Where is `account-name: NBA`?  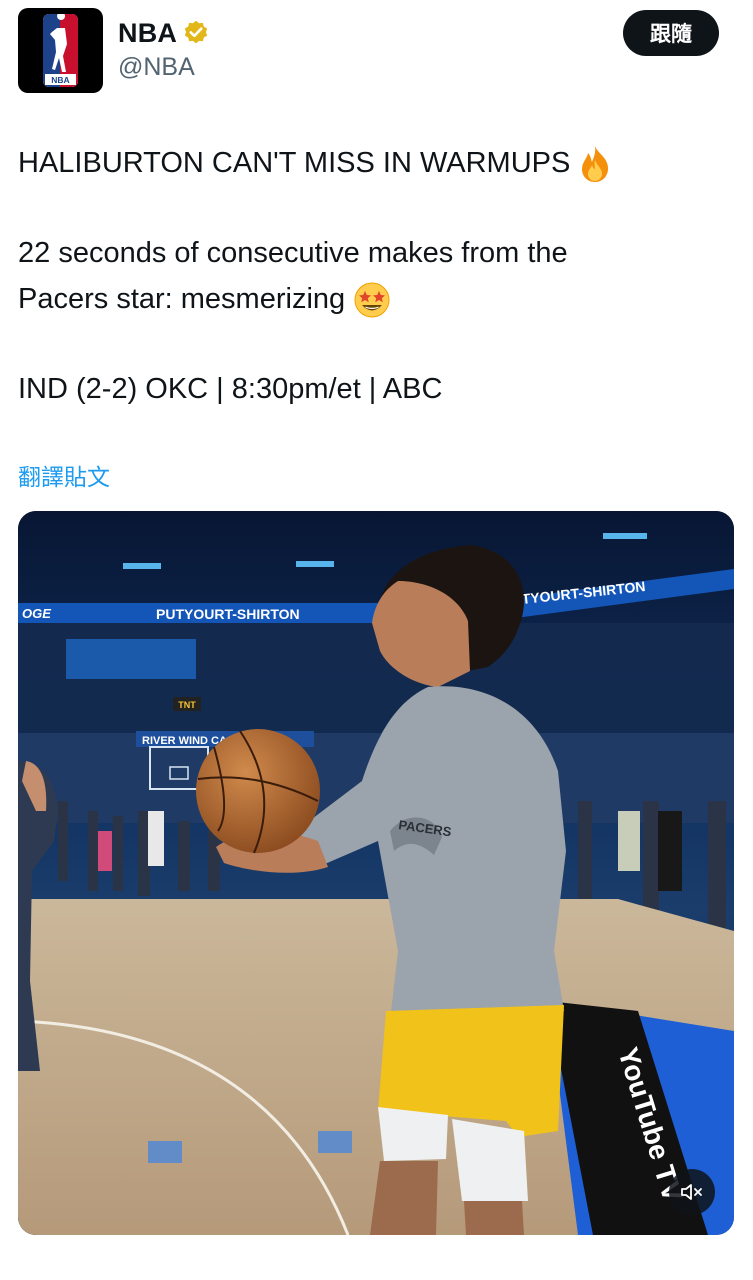 account-name: NBA is located at coordinates (147, 33).